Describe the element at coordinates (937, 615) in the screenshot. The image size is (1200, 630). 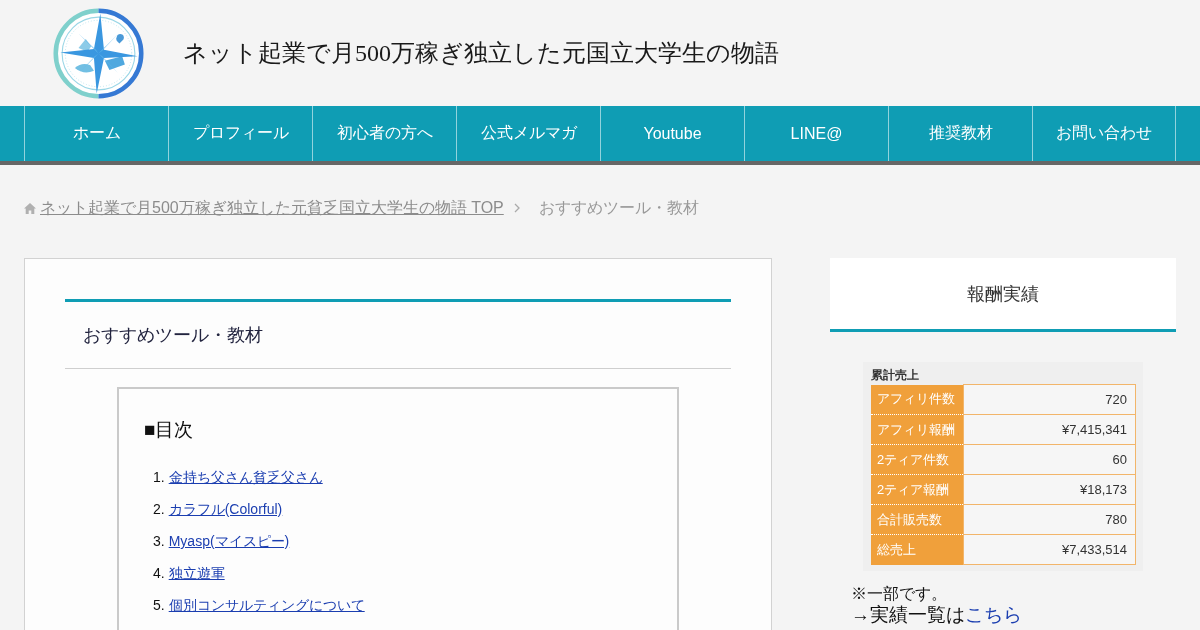
I see `results-text: →実績一覧はこちら` at that location.